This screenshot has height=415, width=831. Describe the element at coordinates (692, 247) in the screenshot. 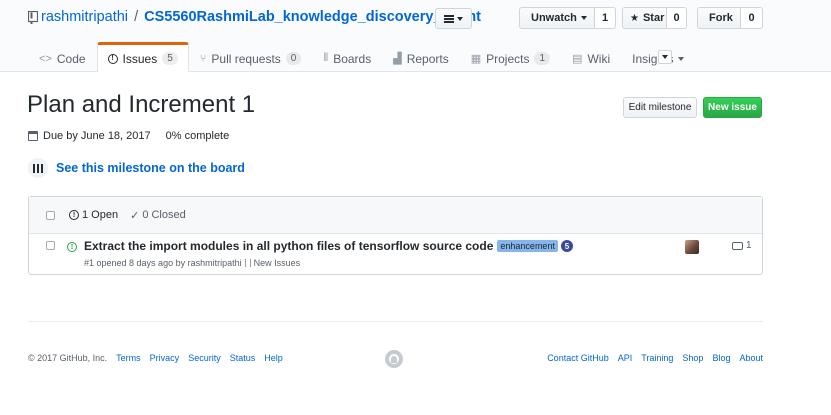

I see `assignee-avatar` at that location.